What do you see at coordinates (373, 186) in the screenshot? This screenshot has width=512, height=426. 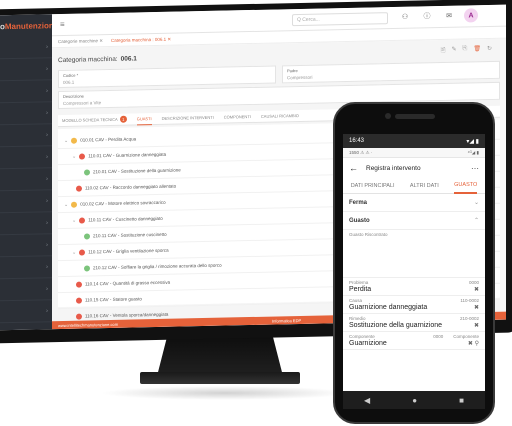 I see `tab-dati-principali: DATI PRINCIPALI` at bounding box center [373, 186].